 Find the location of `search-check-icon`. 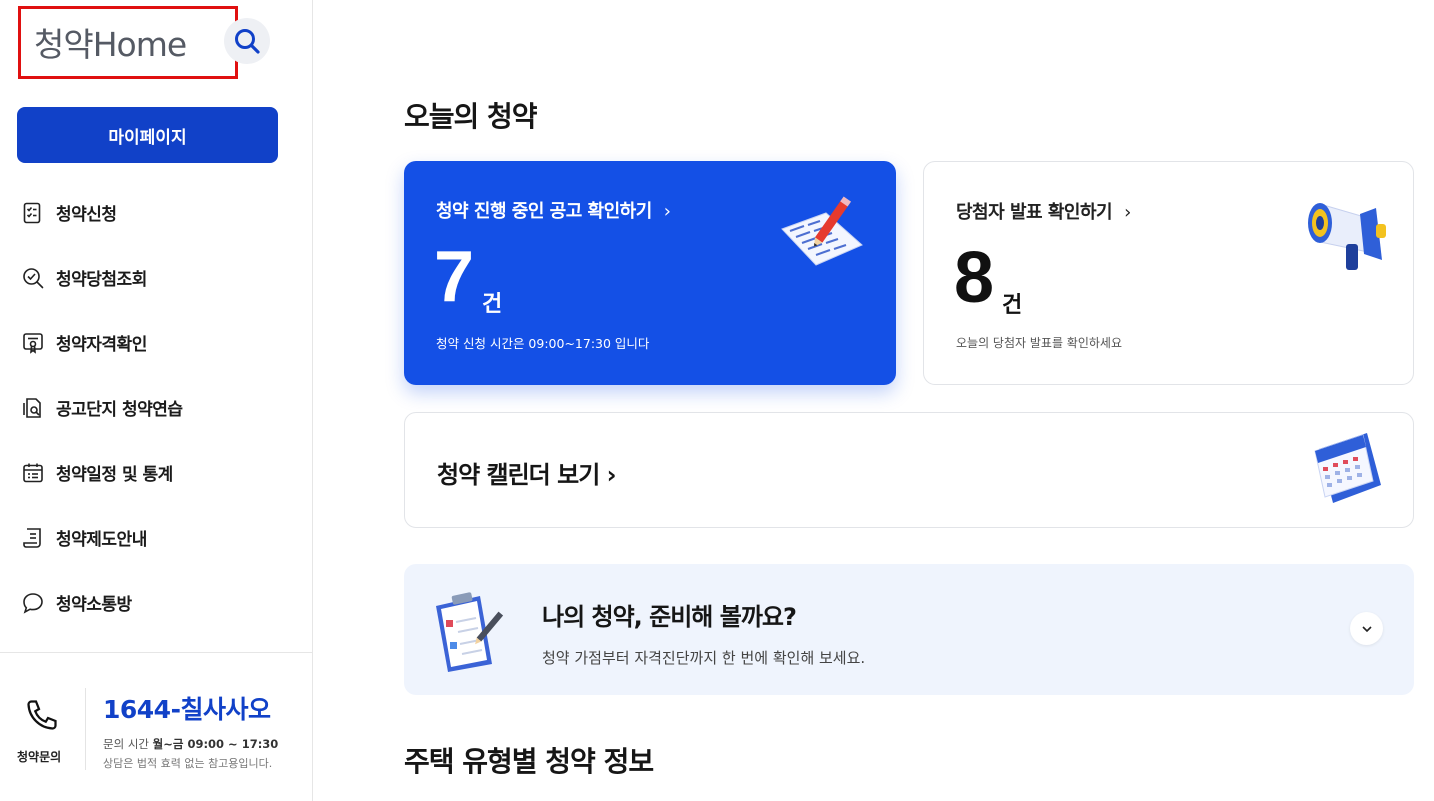

search-check-icon is located at coordinates (33, 278).